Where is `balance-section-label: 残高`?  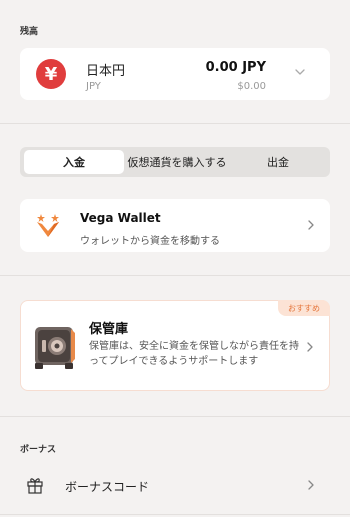
balance-section-label: 残高 is located at coordinates (29, 32).